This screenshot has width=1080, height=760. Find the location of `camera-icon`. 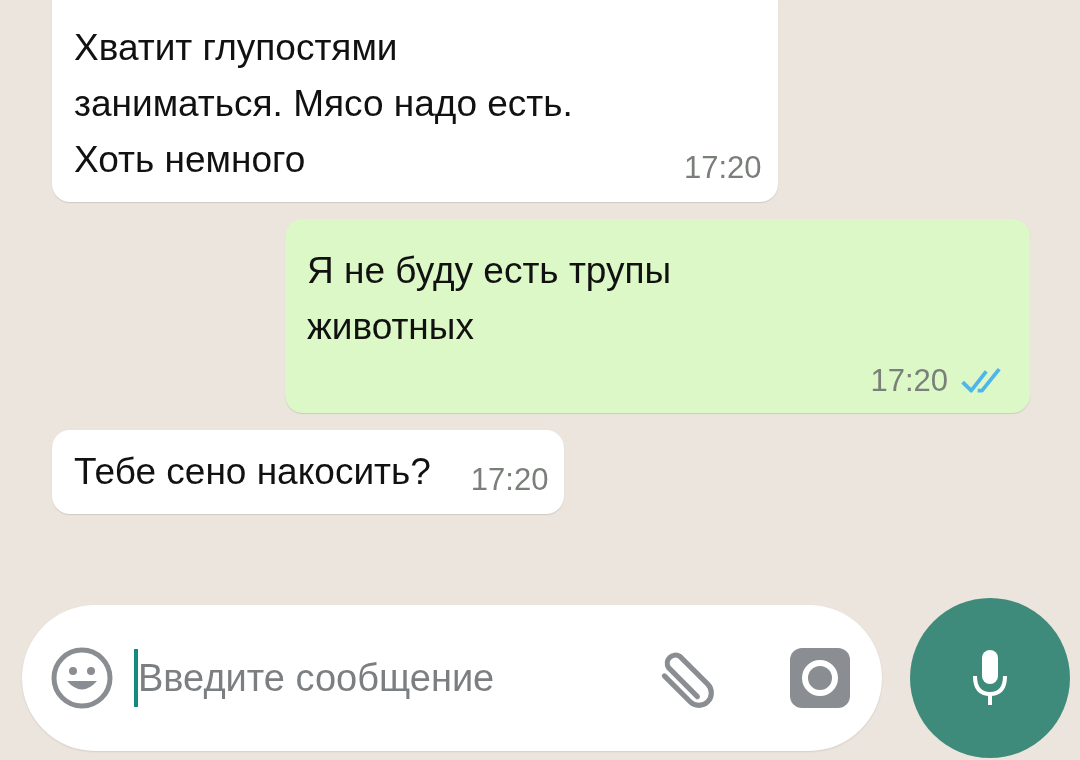

camera-icon is located at coordinates (820, 678).